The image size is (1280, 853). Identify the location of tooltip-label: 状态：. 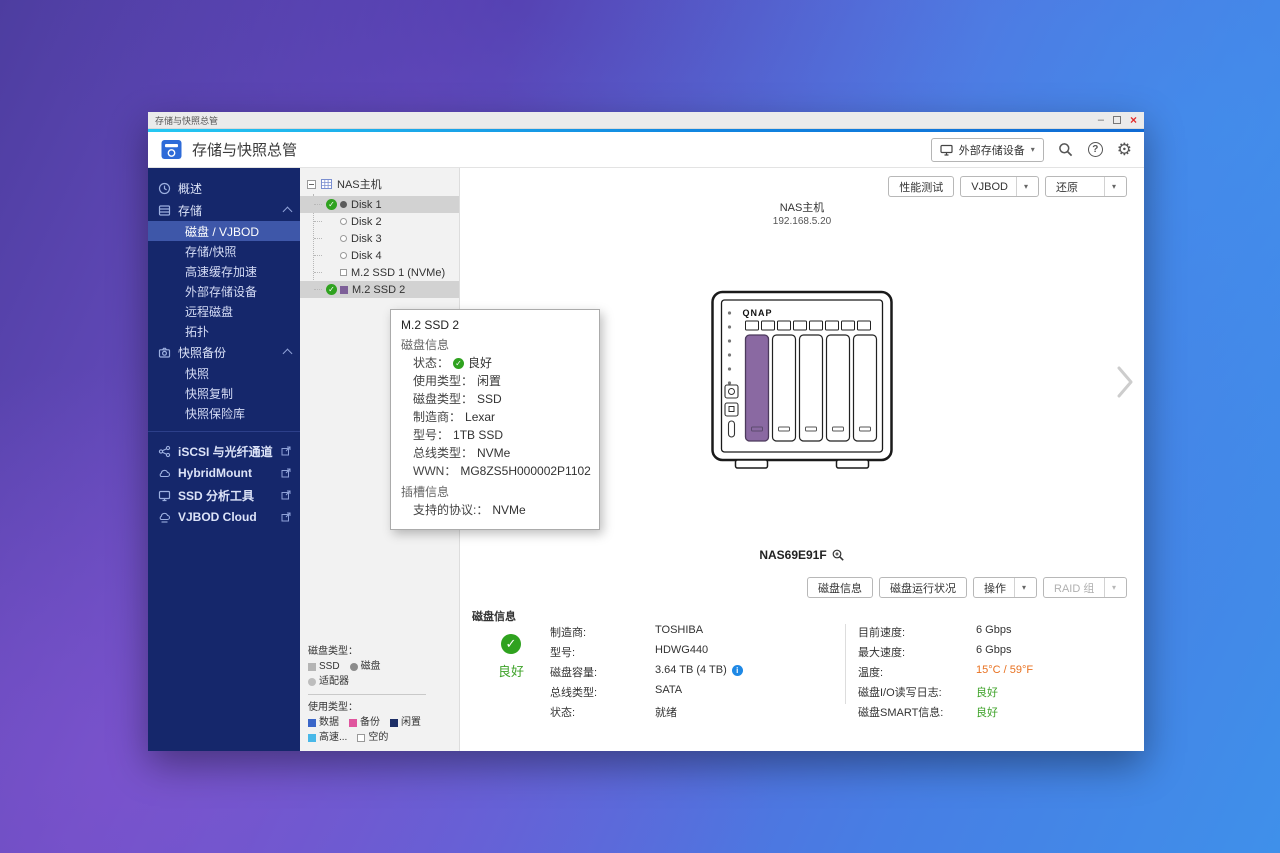
(431, 363).